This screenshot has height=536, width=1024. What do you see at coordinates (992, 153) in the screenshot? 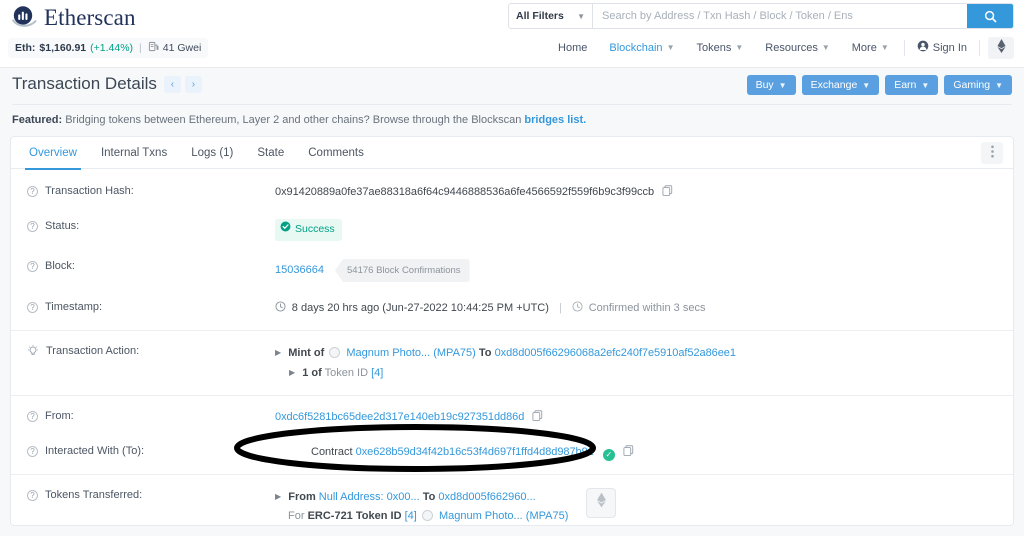
I see `more-options-button` at bounding box center [992, 153].